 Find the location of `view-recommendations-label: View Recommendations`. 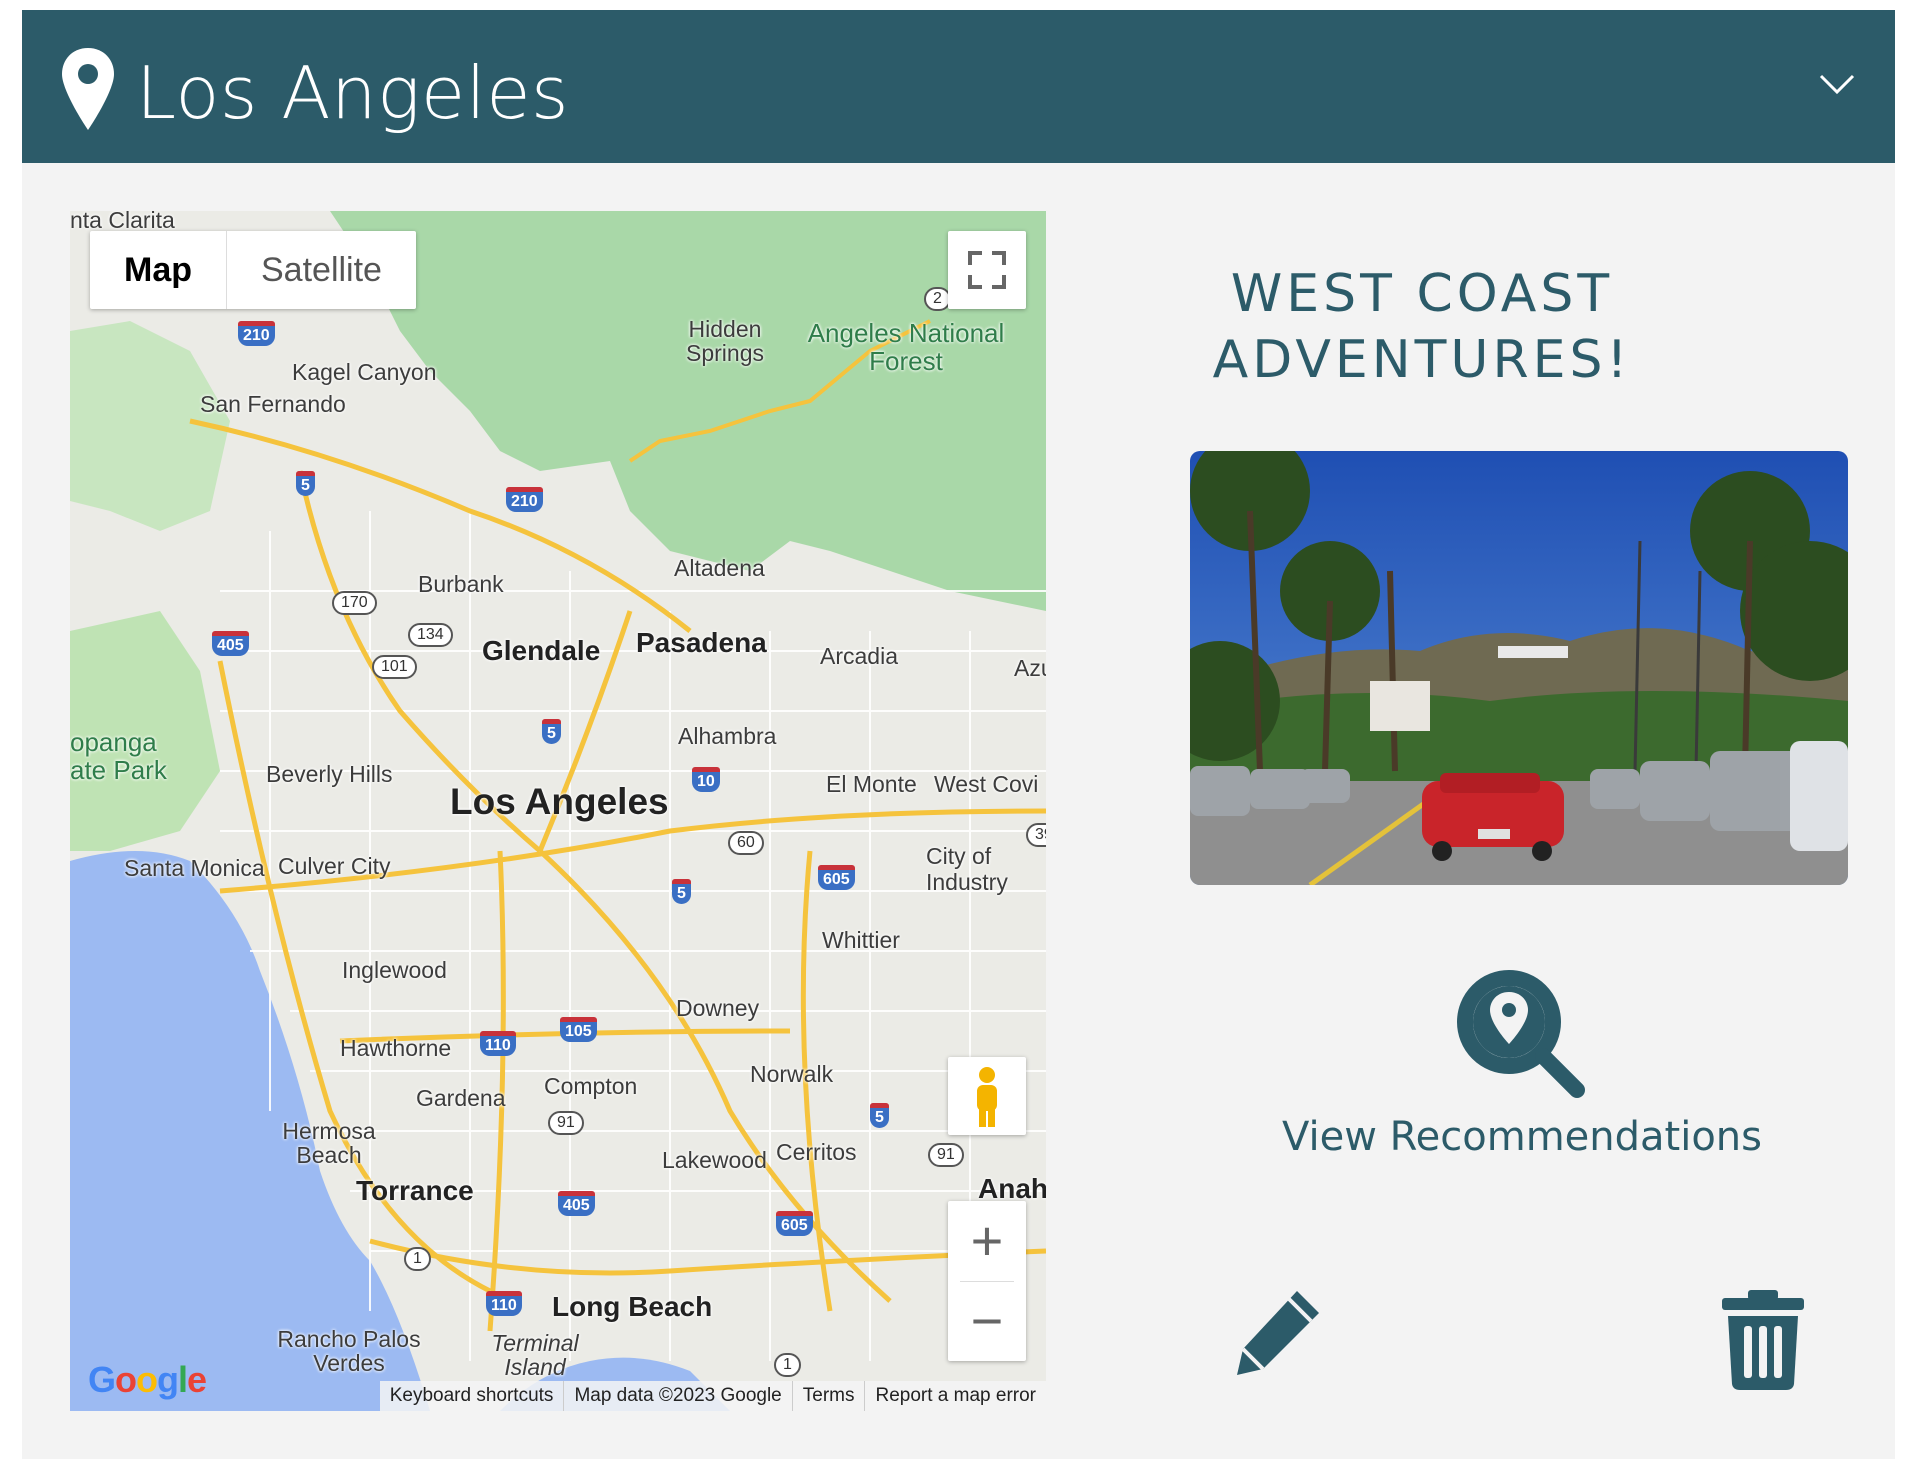

view-recommendations-label: View Recommendations is located at coordinates (1522, 1137).